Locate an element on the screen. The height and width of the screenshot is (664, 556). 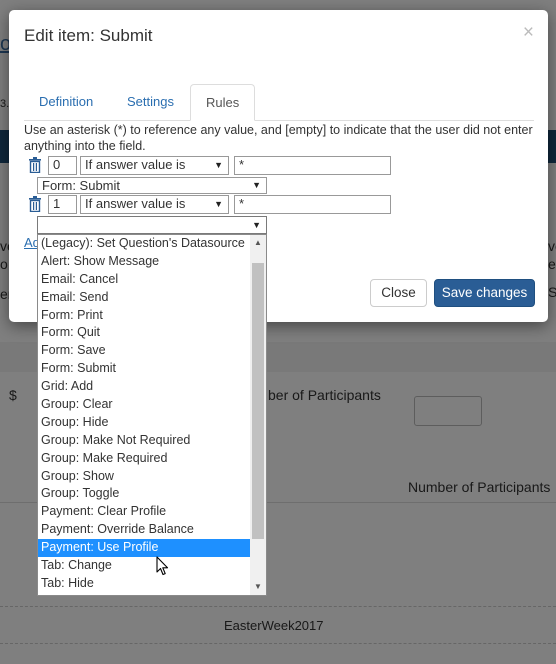
dropdown-option: Tab: Change is located at coordinates (144, 566).